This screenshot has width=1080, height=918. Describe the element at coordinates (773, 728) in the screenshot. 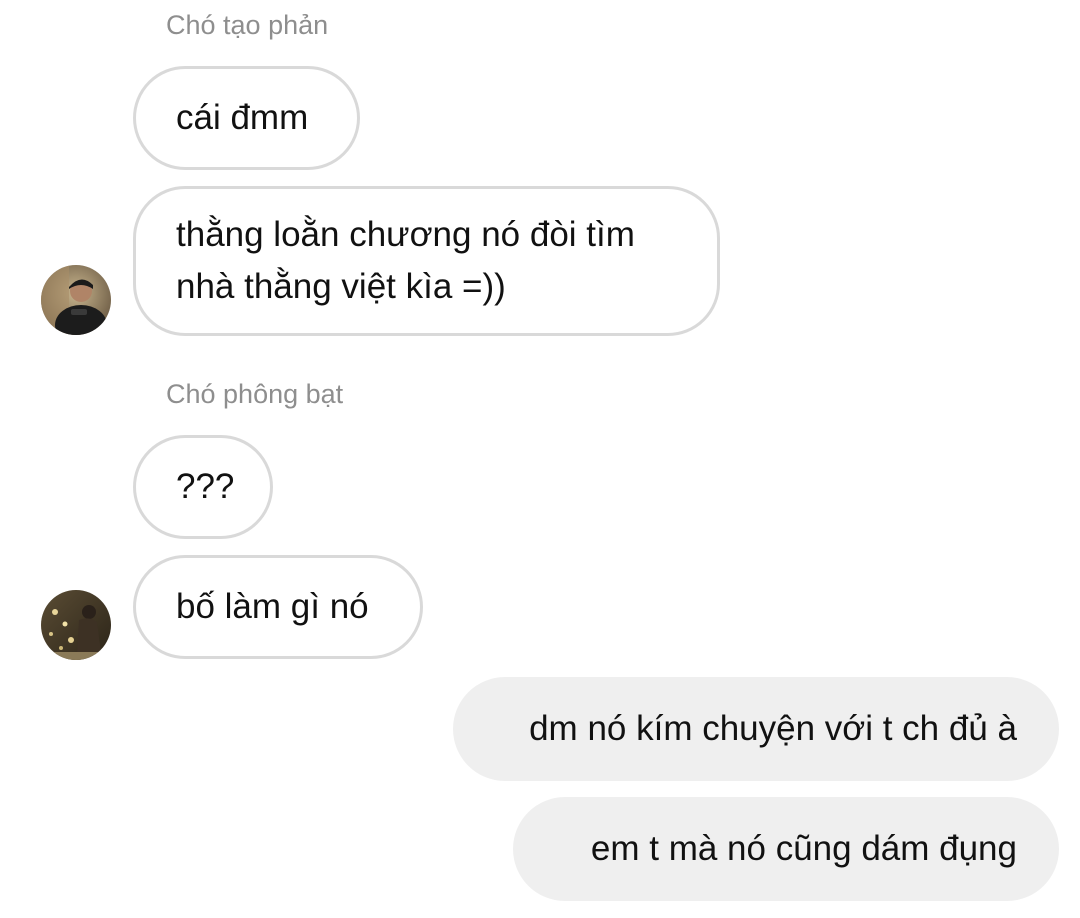

I see `message-text: dm nó kím chuyện với t ch đủ à` at that location.